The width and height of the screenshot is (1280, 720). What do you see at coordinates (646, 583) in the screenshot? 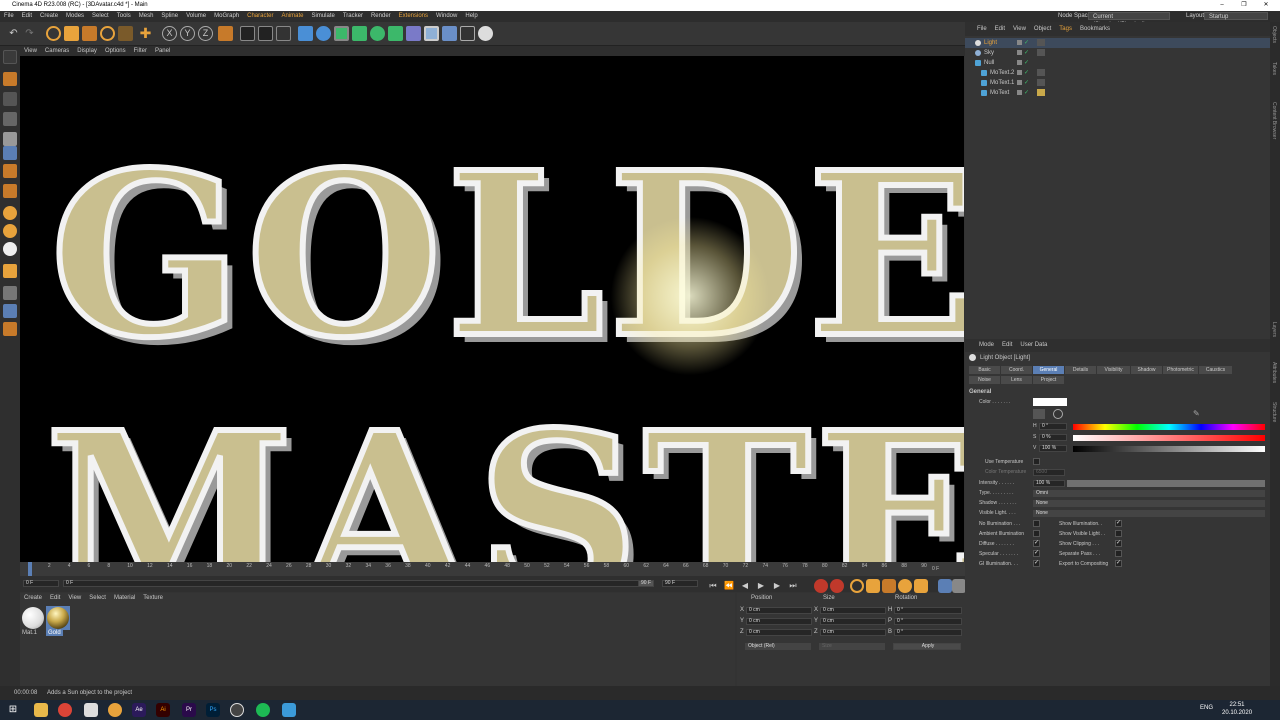
I see `range-max-field: 90 F` at bounding box center [646, 583].